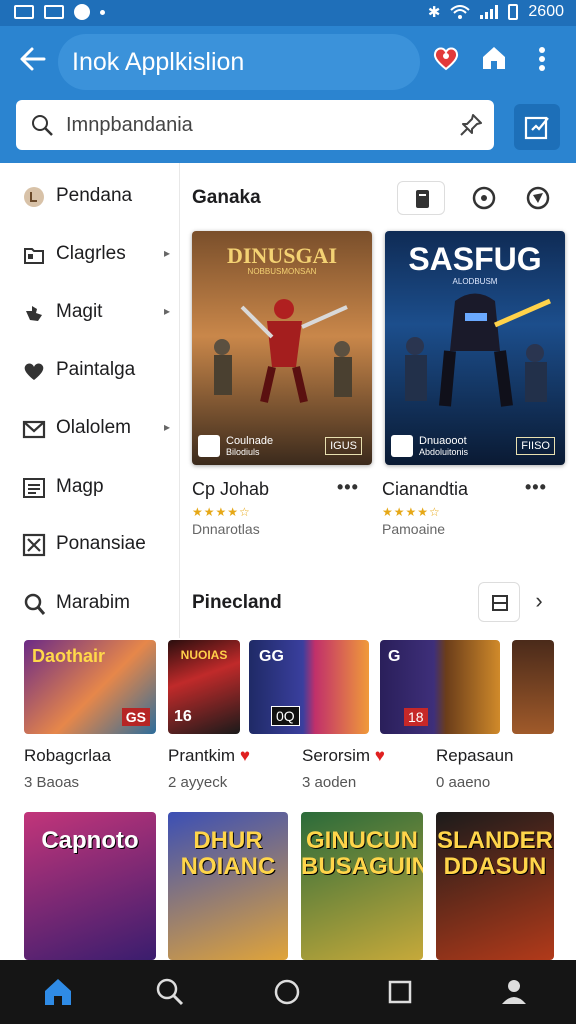 Image resolution: width=576 pixels, height=1024 pixels. What do you see at coordinates (158, 62) in the screenshot?
I see `app-title: Inok Applkislion` at bounding box center [158, 62].